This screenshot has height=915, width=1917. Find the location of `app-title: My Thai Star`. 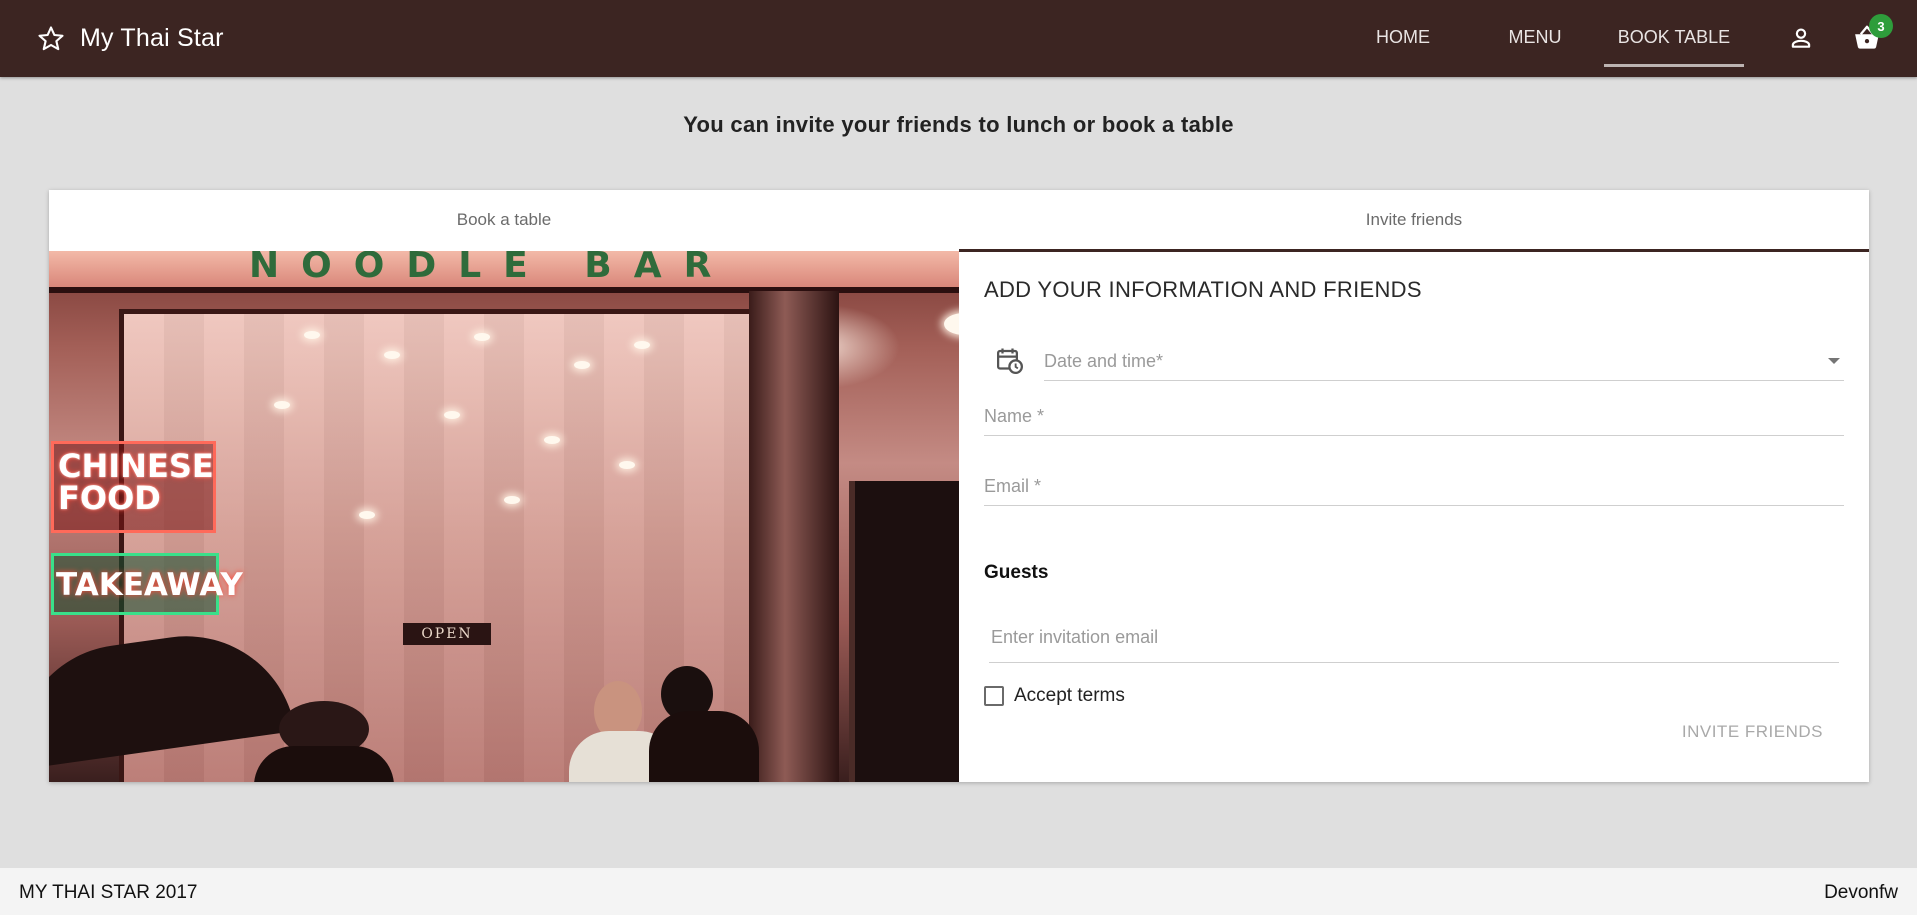

app-title: My Thai Star is located at coordinates (152, 38).